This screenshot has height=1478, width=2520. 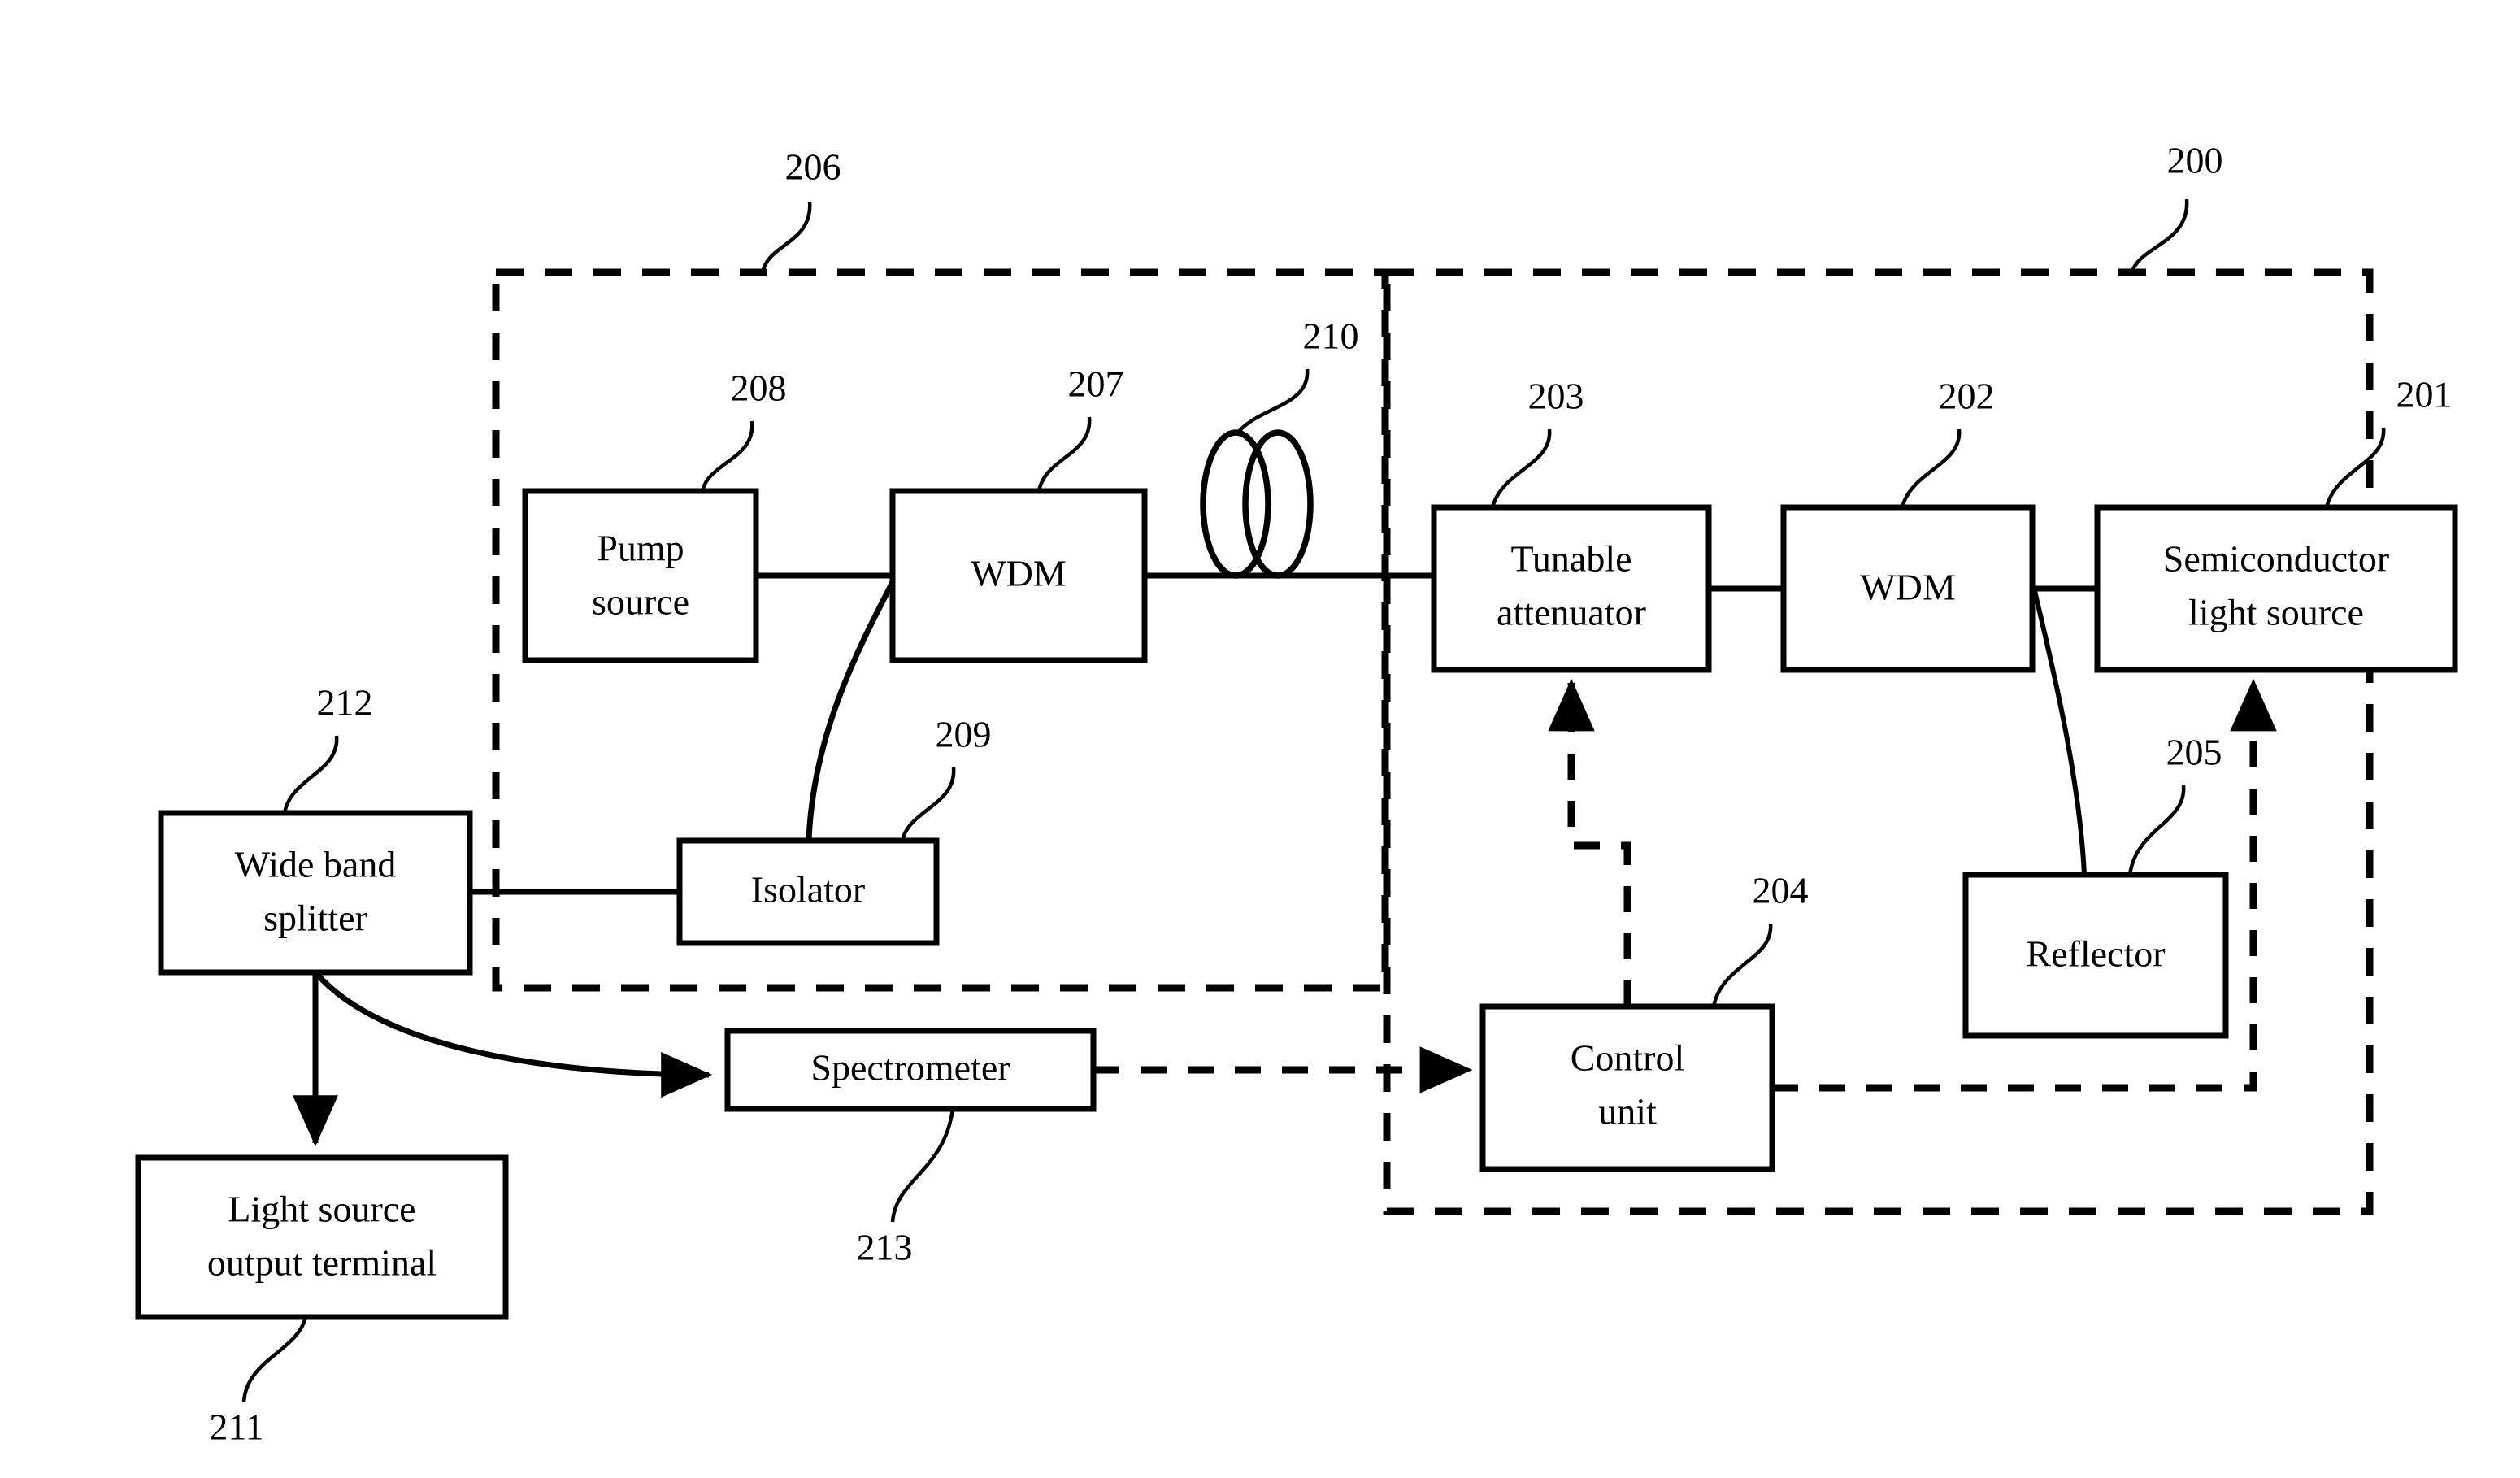 What do you see at coordinates (640, 575) in the screenshot?
I see `pump-source-box: Pump source` at bounding box center [640, 575].